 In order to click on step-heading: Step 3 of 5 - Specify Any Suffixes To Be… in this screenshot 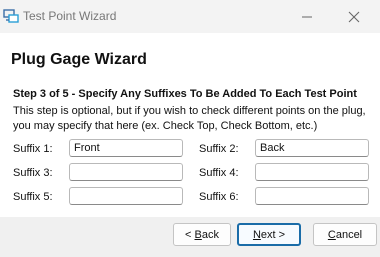, I will do `click(185, 94)`.